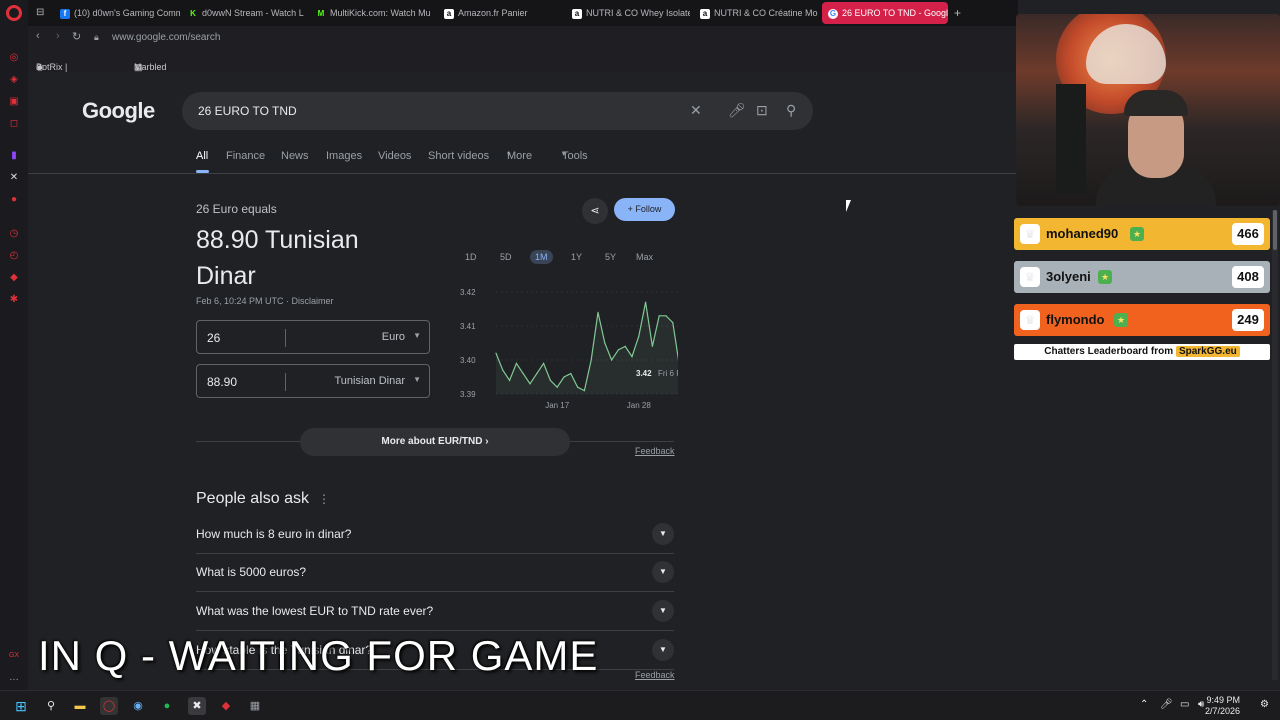 This screenshot has width=1280, height=720. Describe the element at coordinates (509, 154) in the screenshot. I see `caret-down-icon: ▾` at that location.